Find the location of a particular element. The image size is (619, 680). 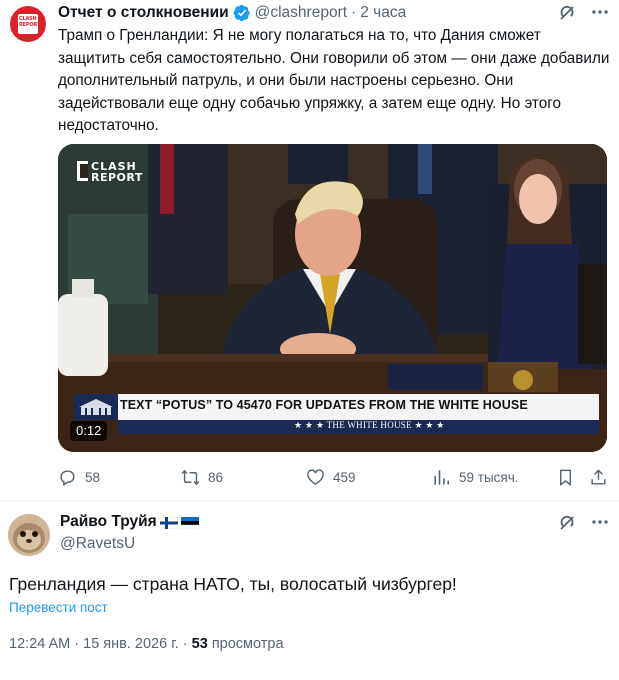

like-icon is located at coordinates (315, 476).